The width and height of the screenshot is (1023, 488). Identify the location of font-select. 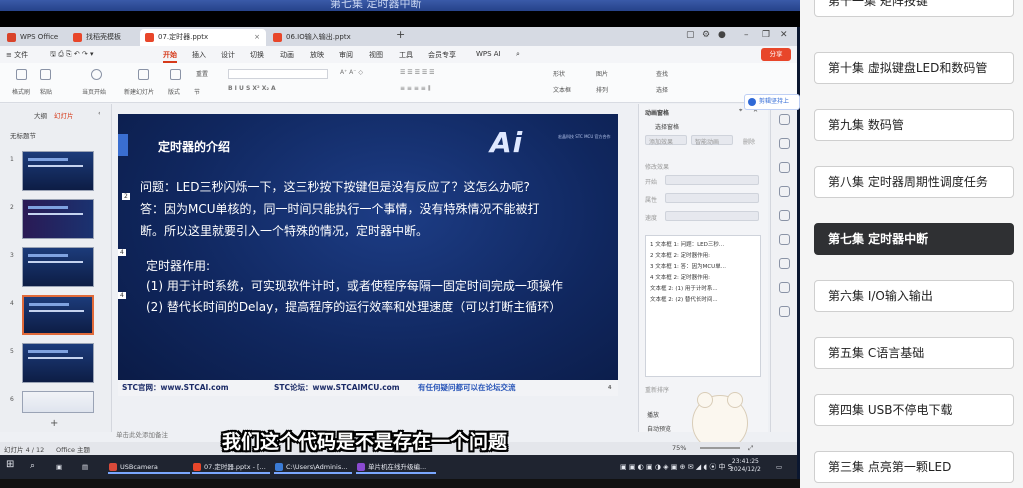
(278, 74).